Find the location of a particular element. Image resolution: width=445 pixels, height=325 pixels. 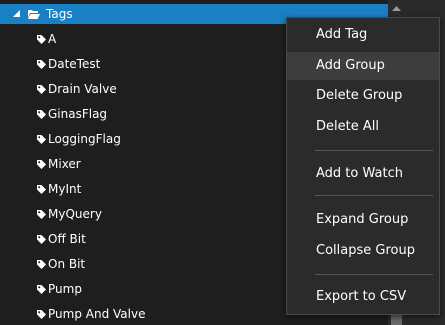

tree-item-label: Drain Valve is located at coordinates (82, 89).